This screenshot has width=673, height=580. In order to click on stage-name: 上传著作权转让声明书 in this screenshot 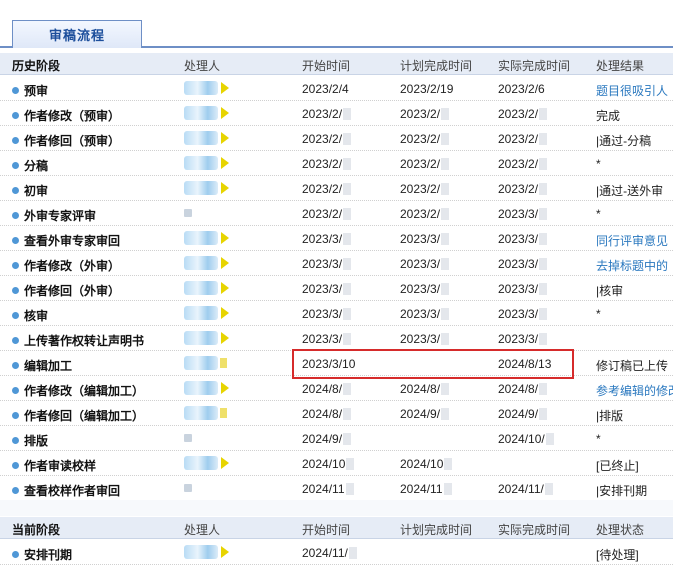, I will do `click(84, 341)`.